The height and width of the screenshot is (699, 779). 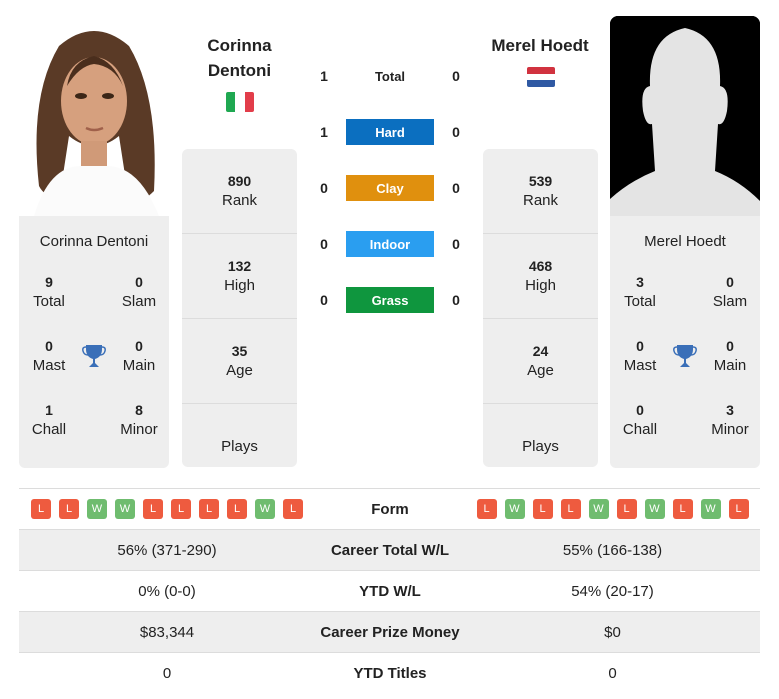 I want to click on form-row: LLWWLLLLWL Form LWLLWLWLWL, so click(x=389, y=508).